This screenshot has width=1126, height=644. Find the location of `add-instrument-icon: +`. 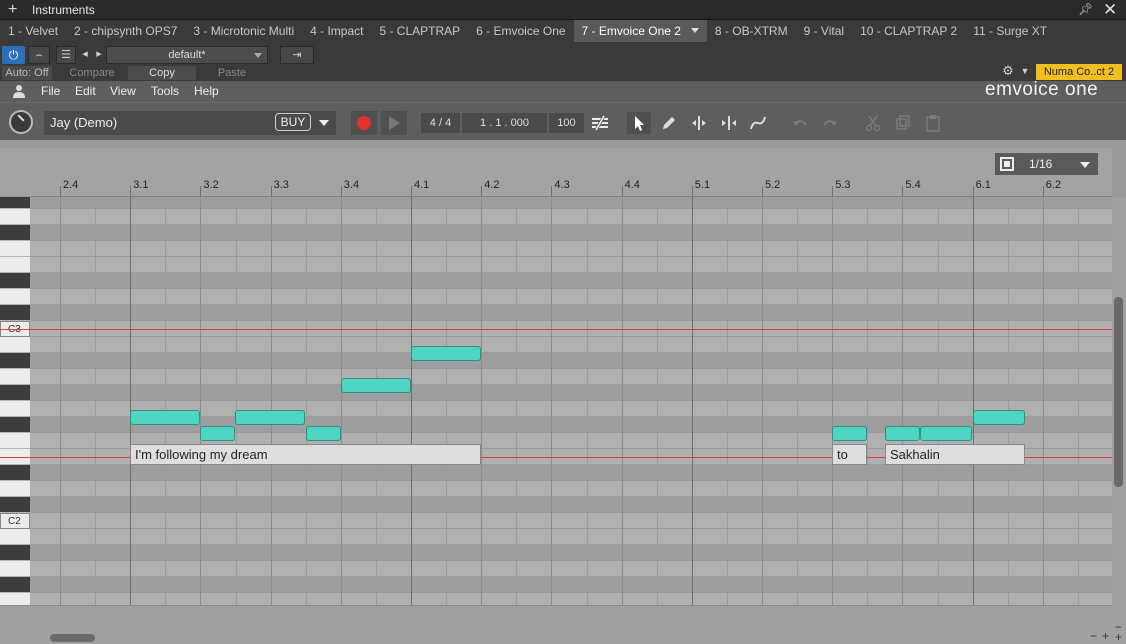

add-instrument-icon: + is located at coordinates (12, 10).